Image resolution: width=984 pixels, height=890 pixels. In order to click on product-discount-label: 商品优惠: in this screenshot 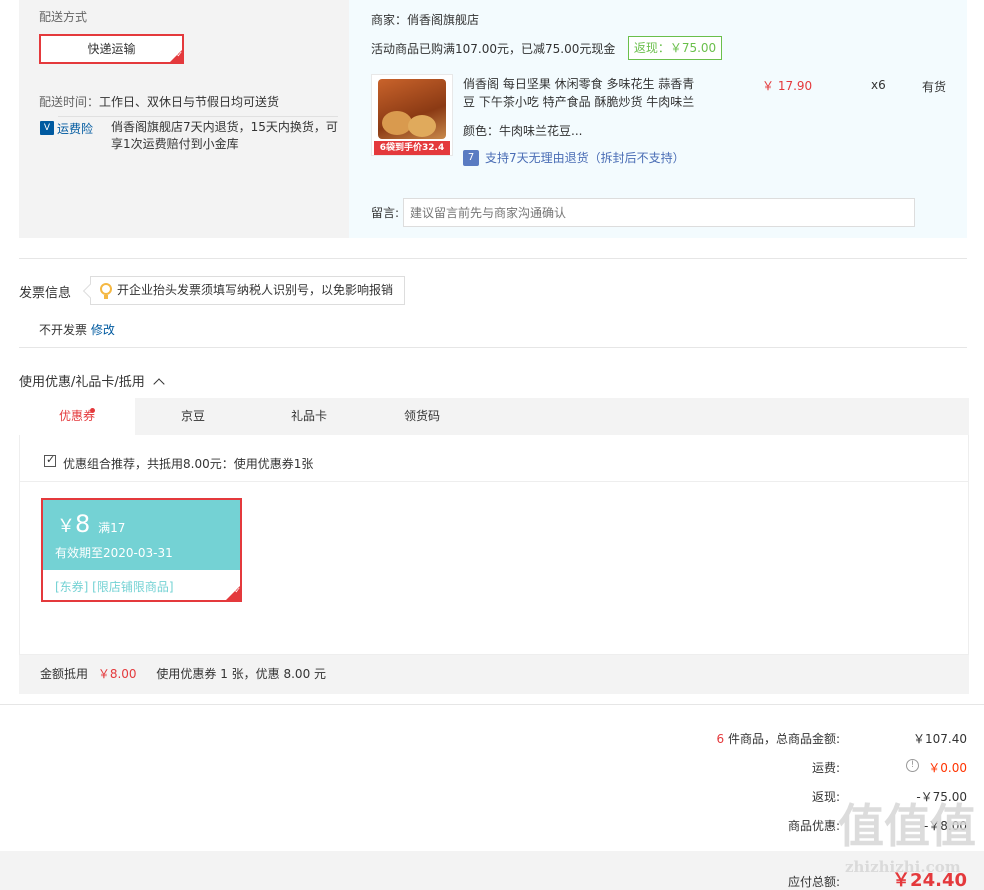, I will do `click(813, 826)`.